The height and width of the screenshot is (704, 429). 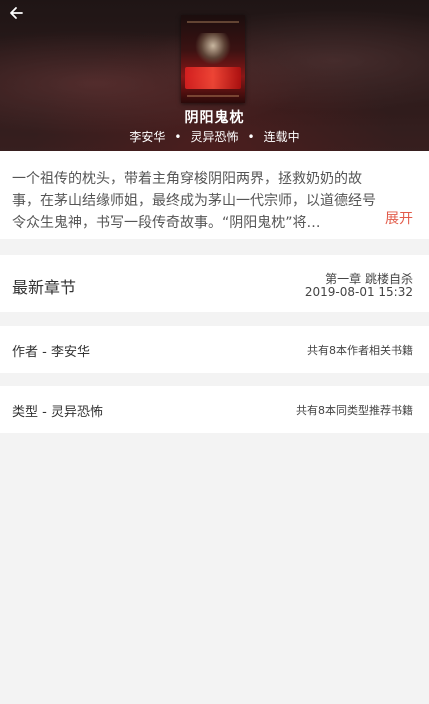 What do you see at coordinates (44, 287) in the screenshot?
I see `latest-chapter-label: 最新章节` at bounding box center [44, 287].